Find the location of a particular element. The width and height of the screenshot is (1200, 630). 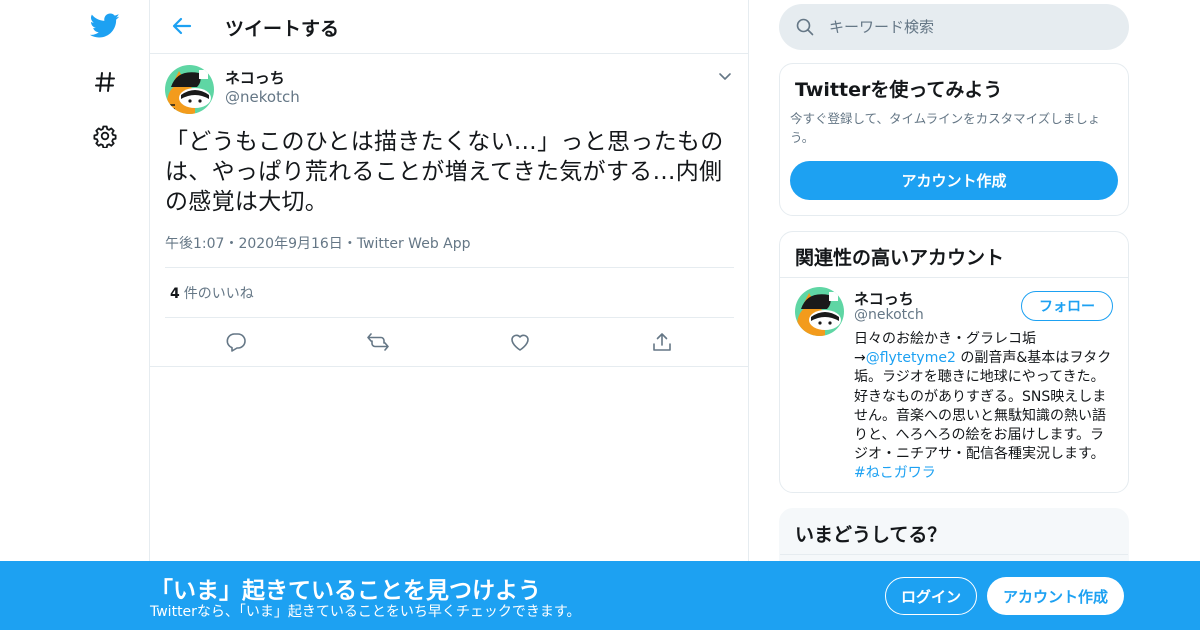

tweet-date: 2020年9月16日 is located at coordinates (290, 244).